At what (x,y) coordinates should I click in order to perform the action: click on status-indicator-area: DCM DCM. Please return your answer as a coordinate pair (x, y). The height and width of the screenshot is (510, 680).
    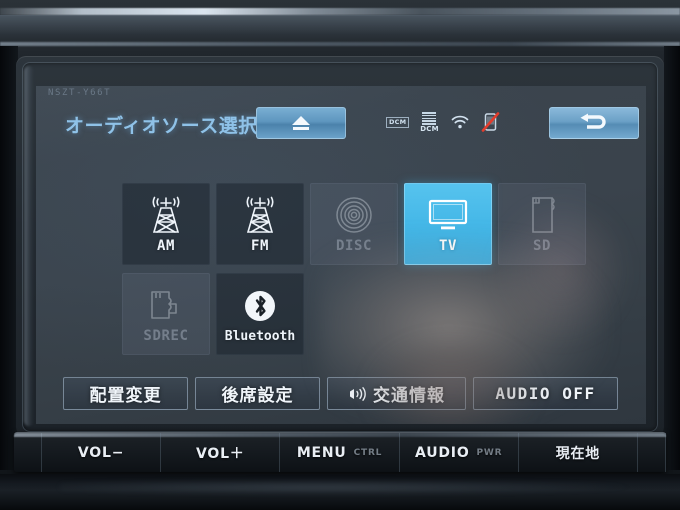
    Looking at the image, I should click on (443, 122).